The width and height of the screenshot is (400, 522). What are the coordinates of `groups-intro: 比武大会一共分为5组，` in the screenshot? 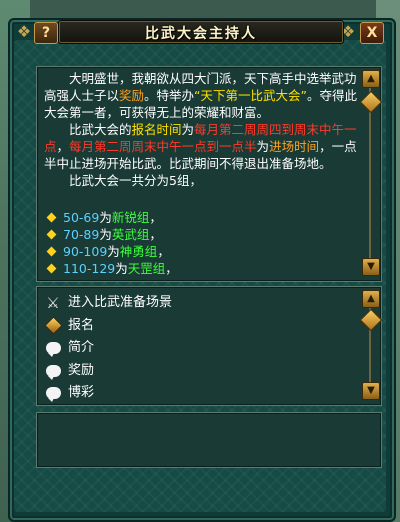 It's located at (135, 180).